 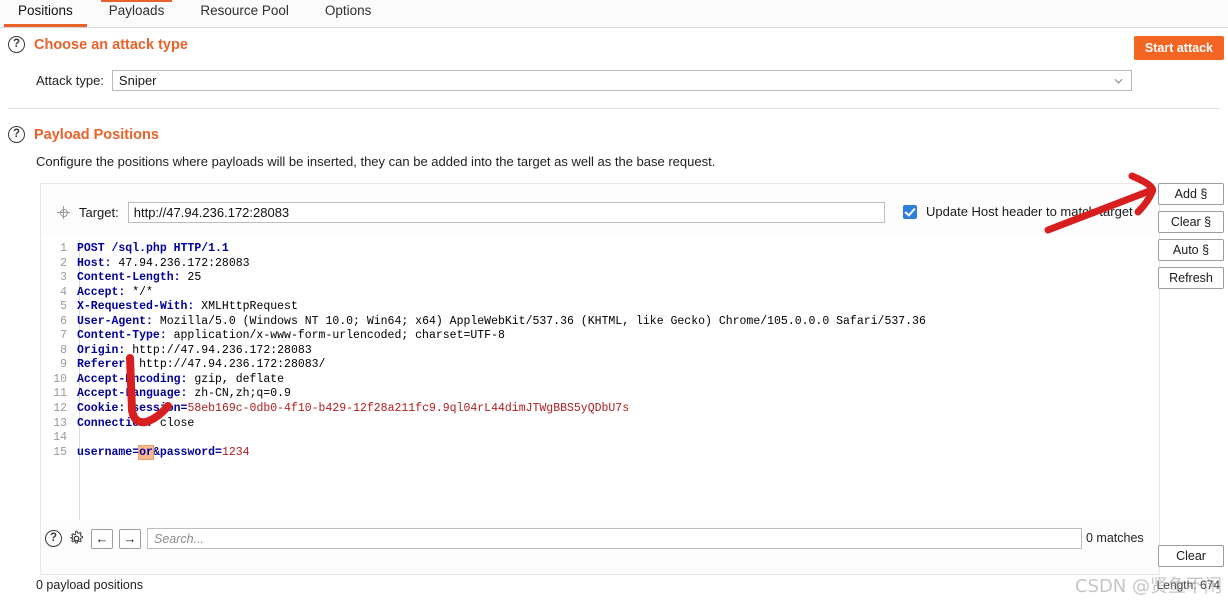 I want to click on attack-type-value: Sniper, so click(x=137, y=80).